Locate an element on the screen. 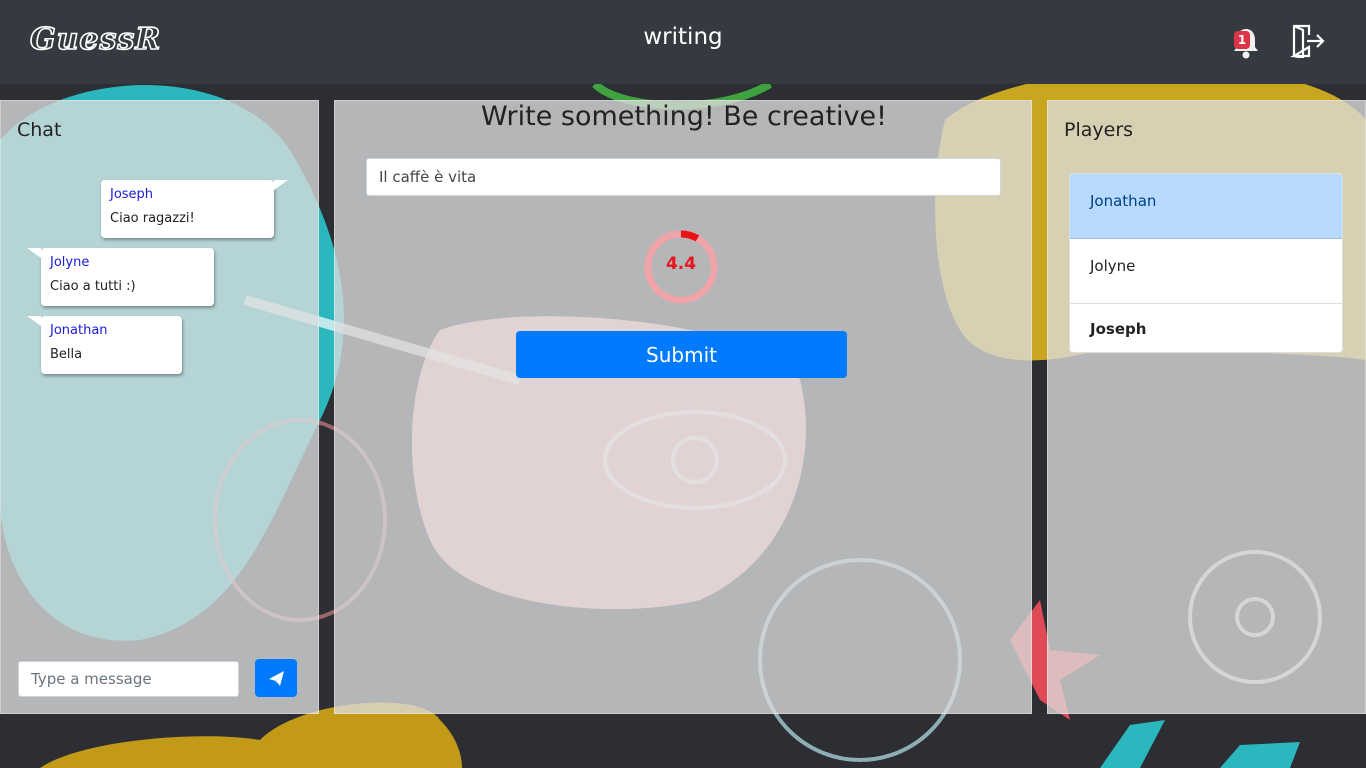 This screenshot has width=1366, height=768. navbar: GuessR writing 1 is located at coordinates (683, 42).